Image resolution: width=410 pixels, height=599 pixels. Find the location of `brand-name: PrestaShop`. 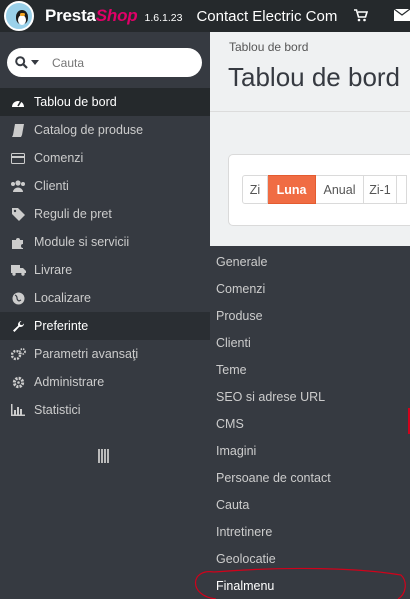

brand-name: PrestaShop is located at coordinates (91, 15).